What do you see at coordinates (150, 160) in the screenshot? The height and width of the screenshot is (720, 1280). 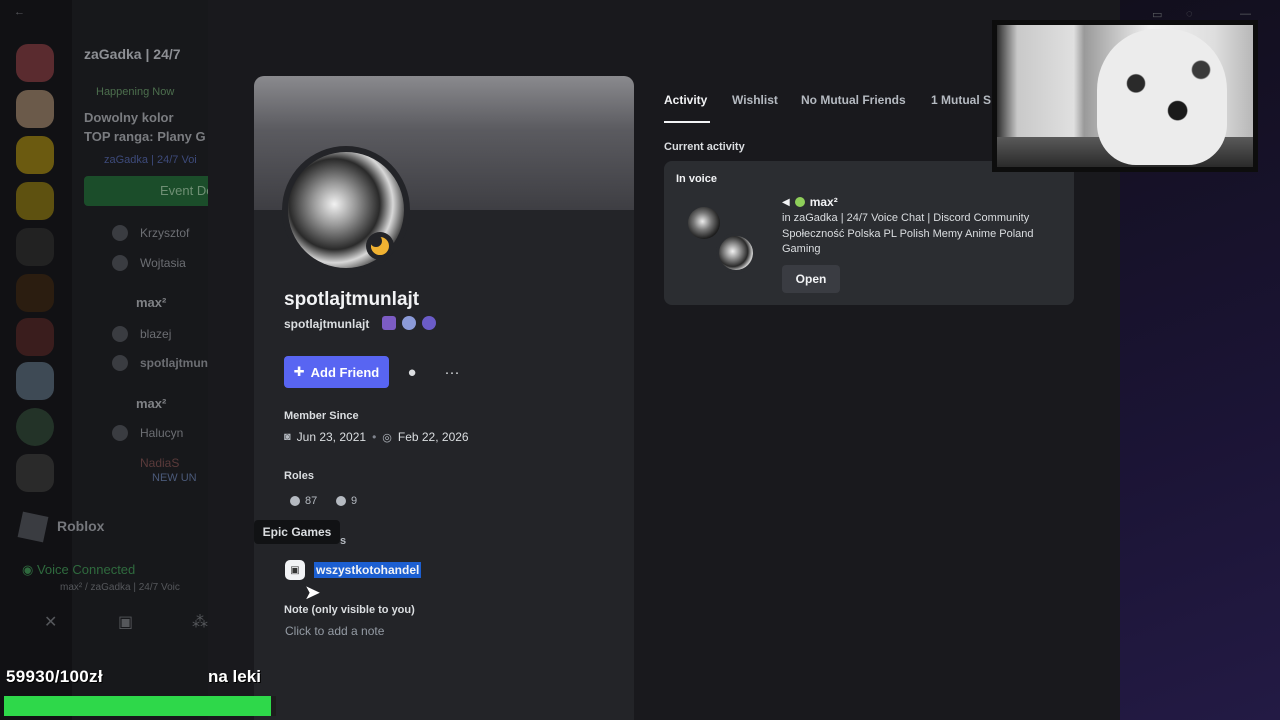 I see `event-subtitle: zaGadka | 24/7 Voi` at bounding box center [150, 160].